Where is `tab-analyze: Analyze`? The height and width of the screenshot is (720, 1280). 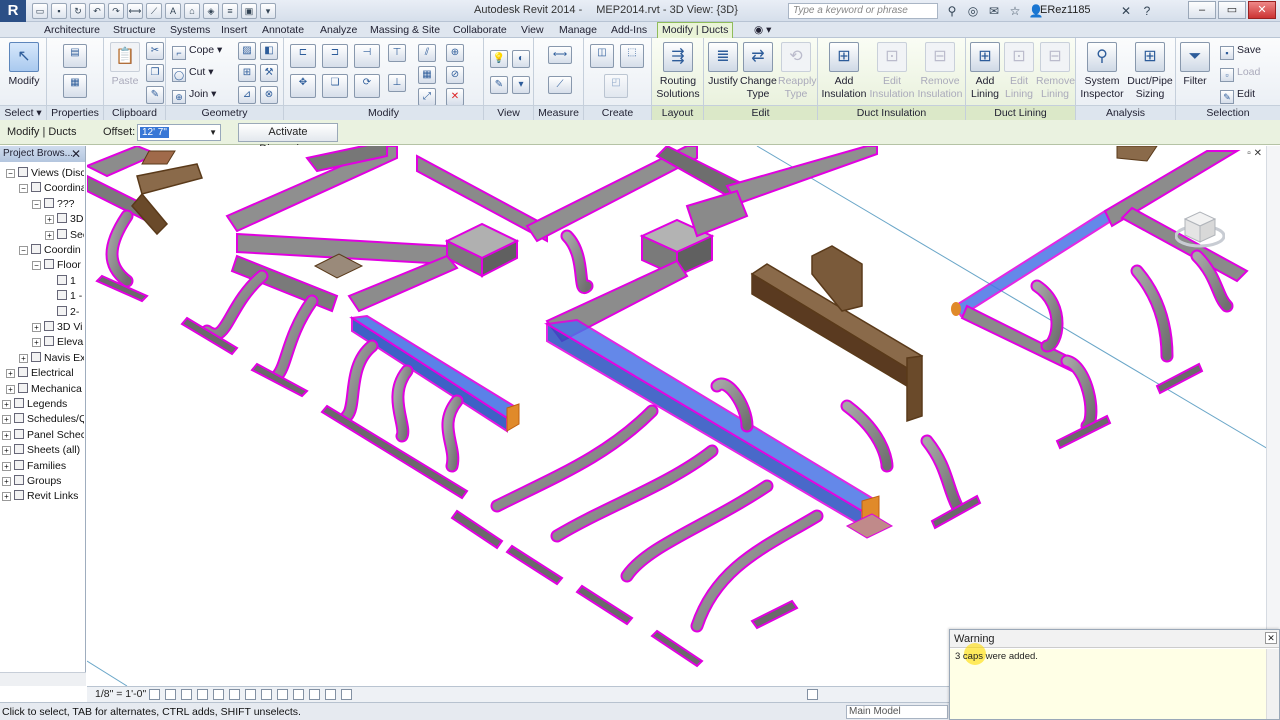
tab-analyze: Analyze is located at coordinates (338, 30).